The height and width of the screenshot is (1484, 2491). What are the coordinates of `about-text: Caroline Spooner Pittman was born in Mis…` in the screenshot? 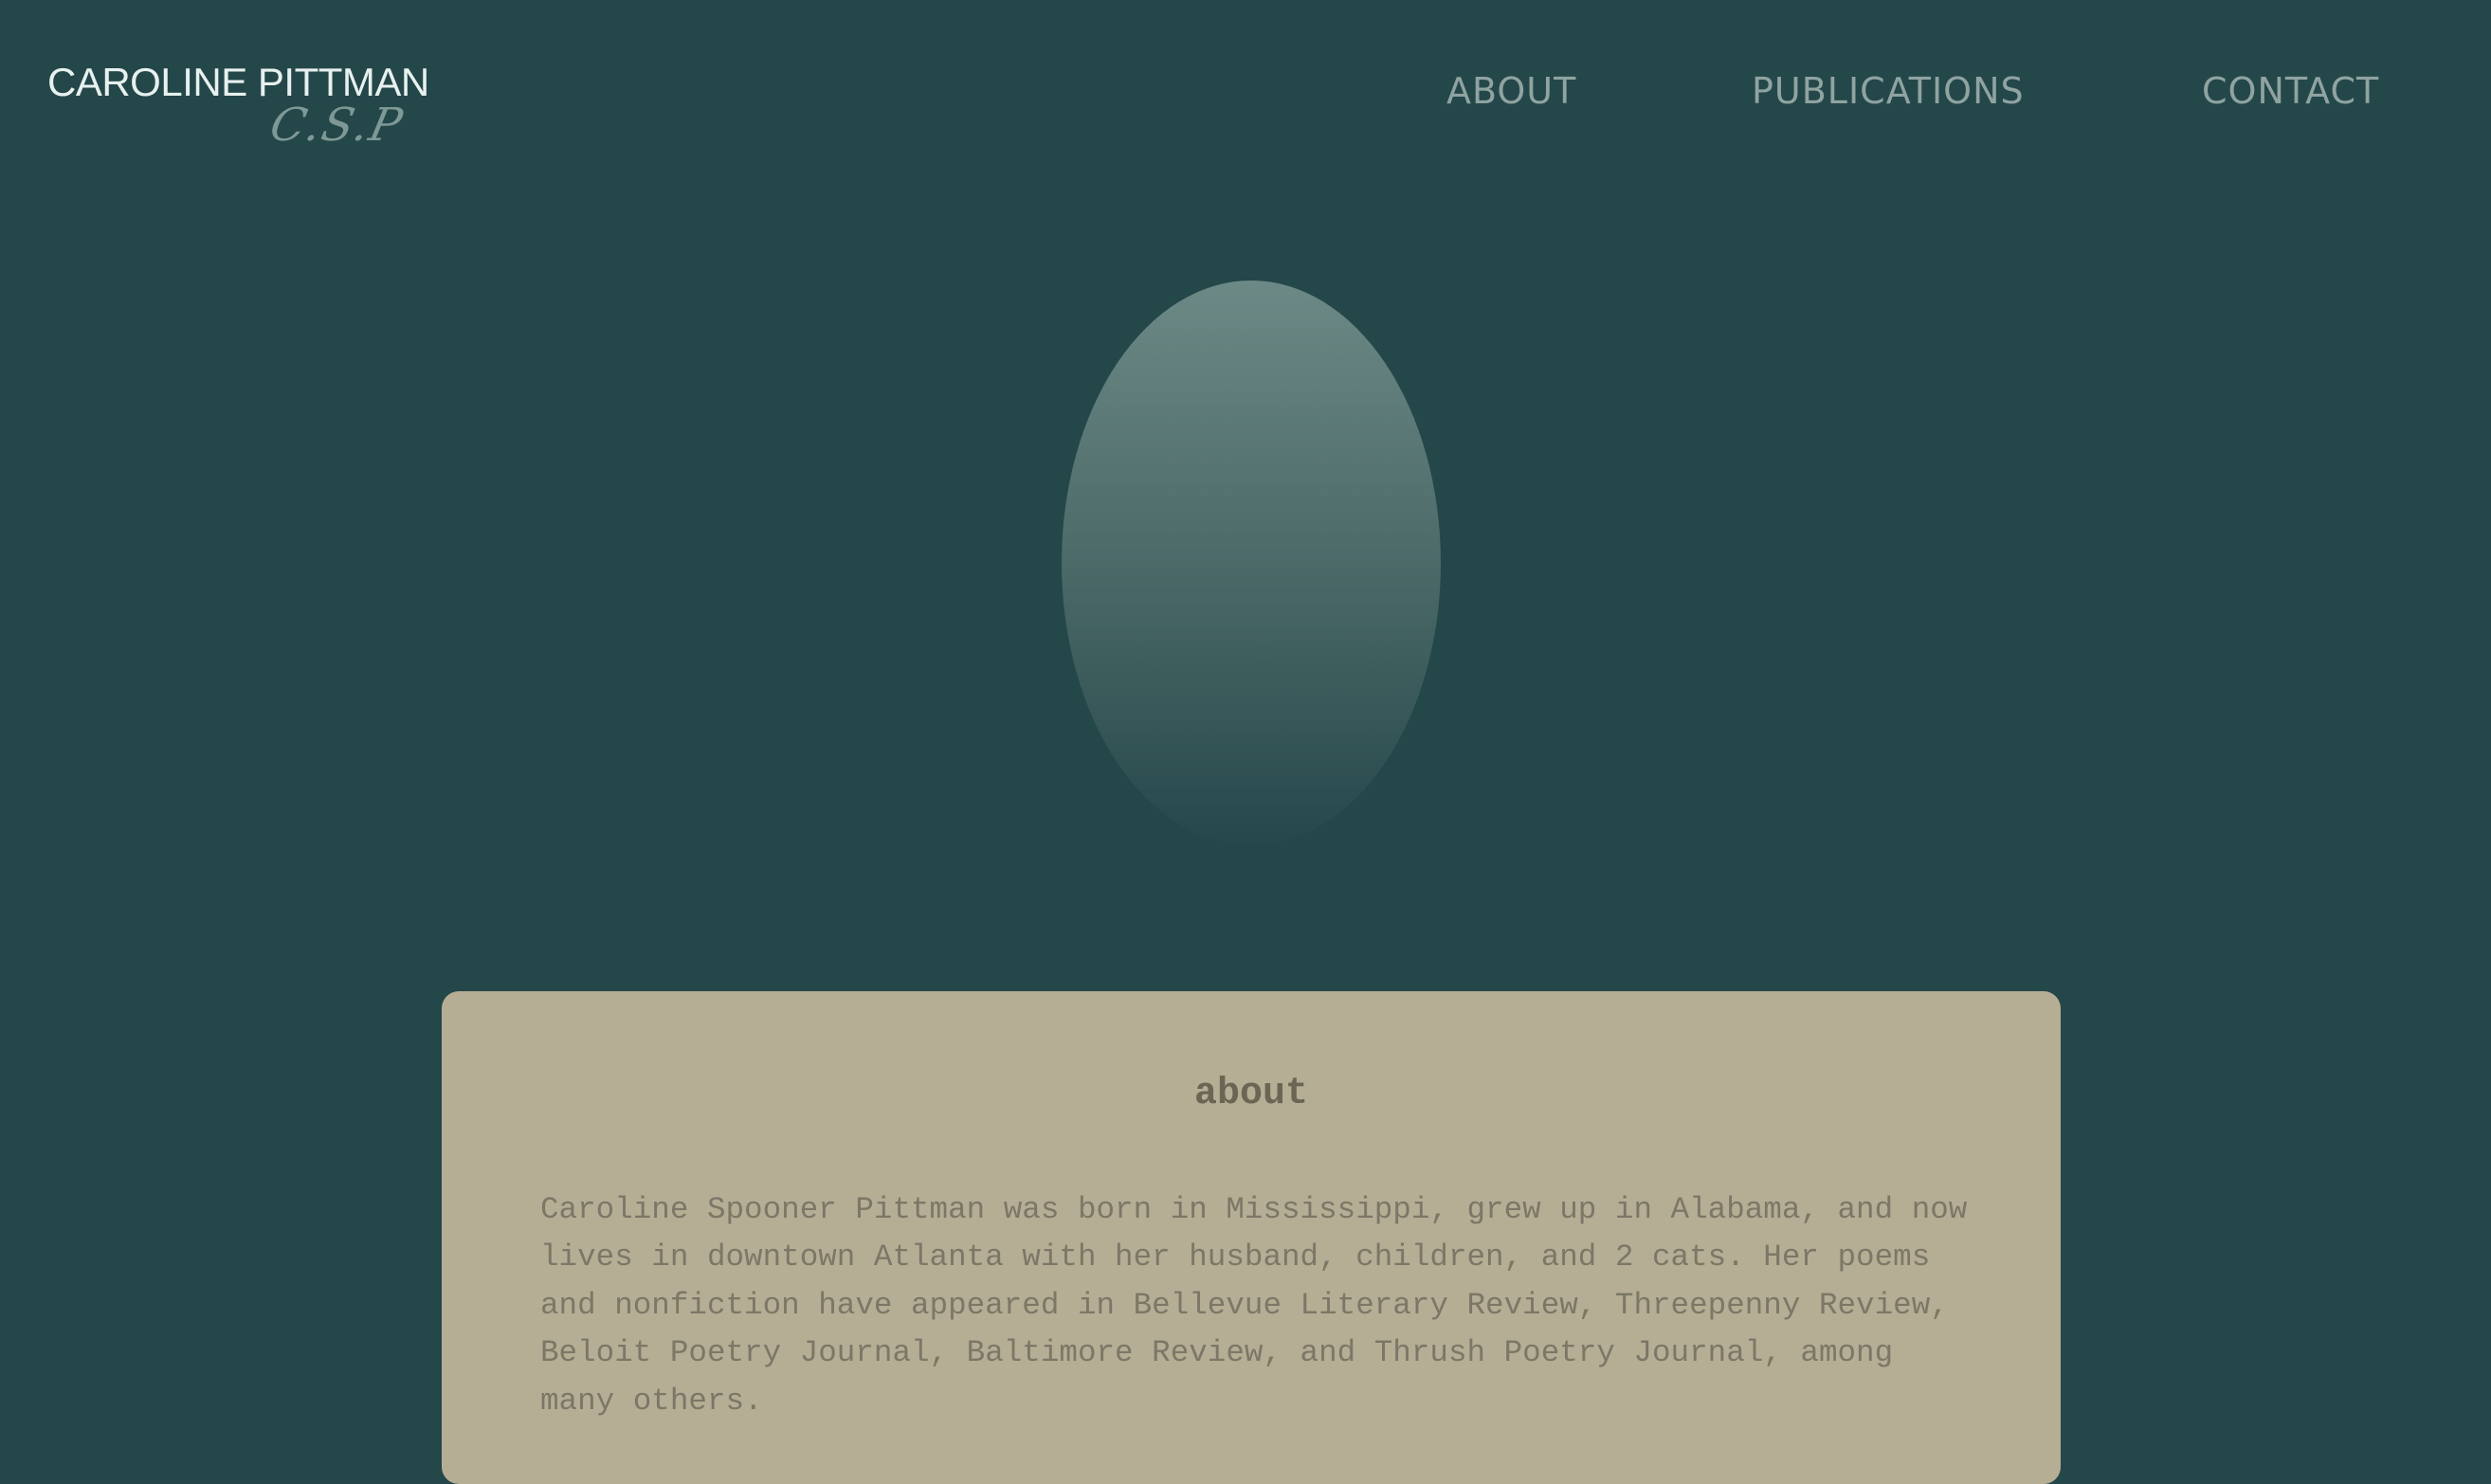 It's located at (1254, 1305).